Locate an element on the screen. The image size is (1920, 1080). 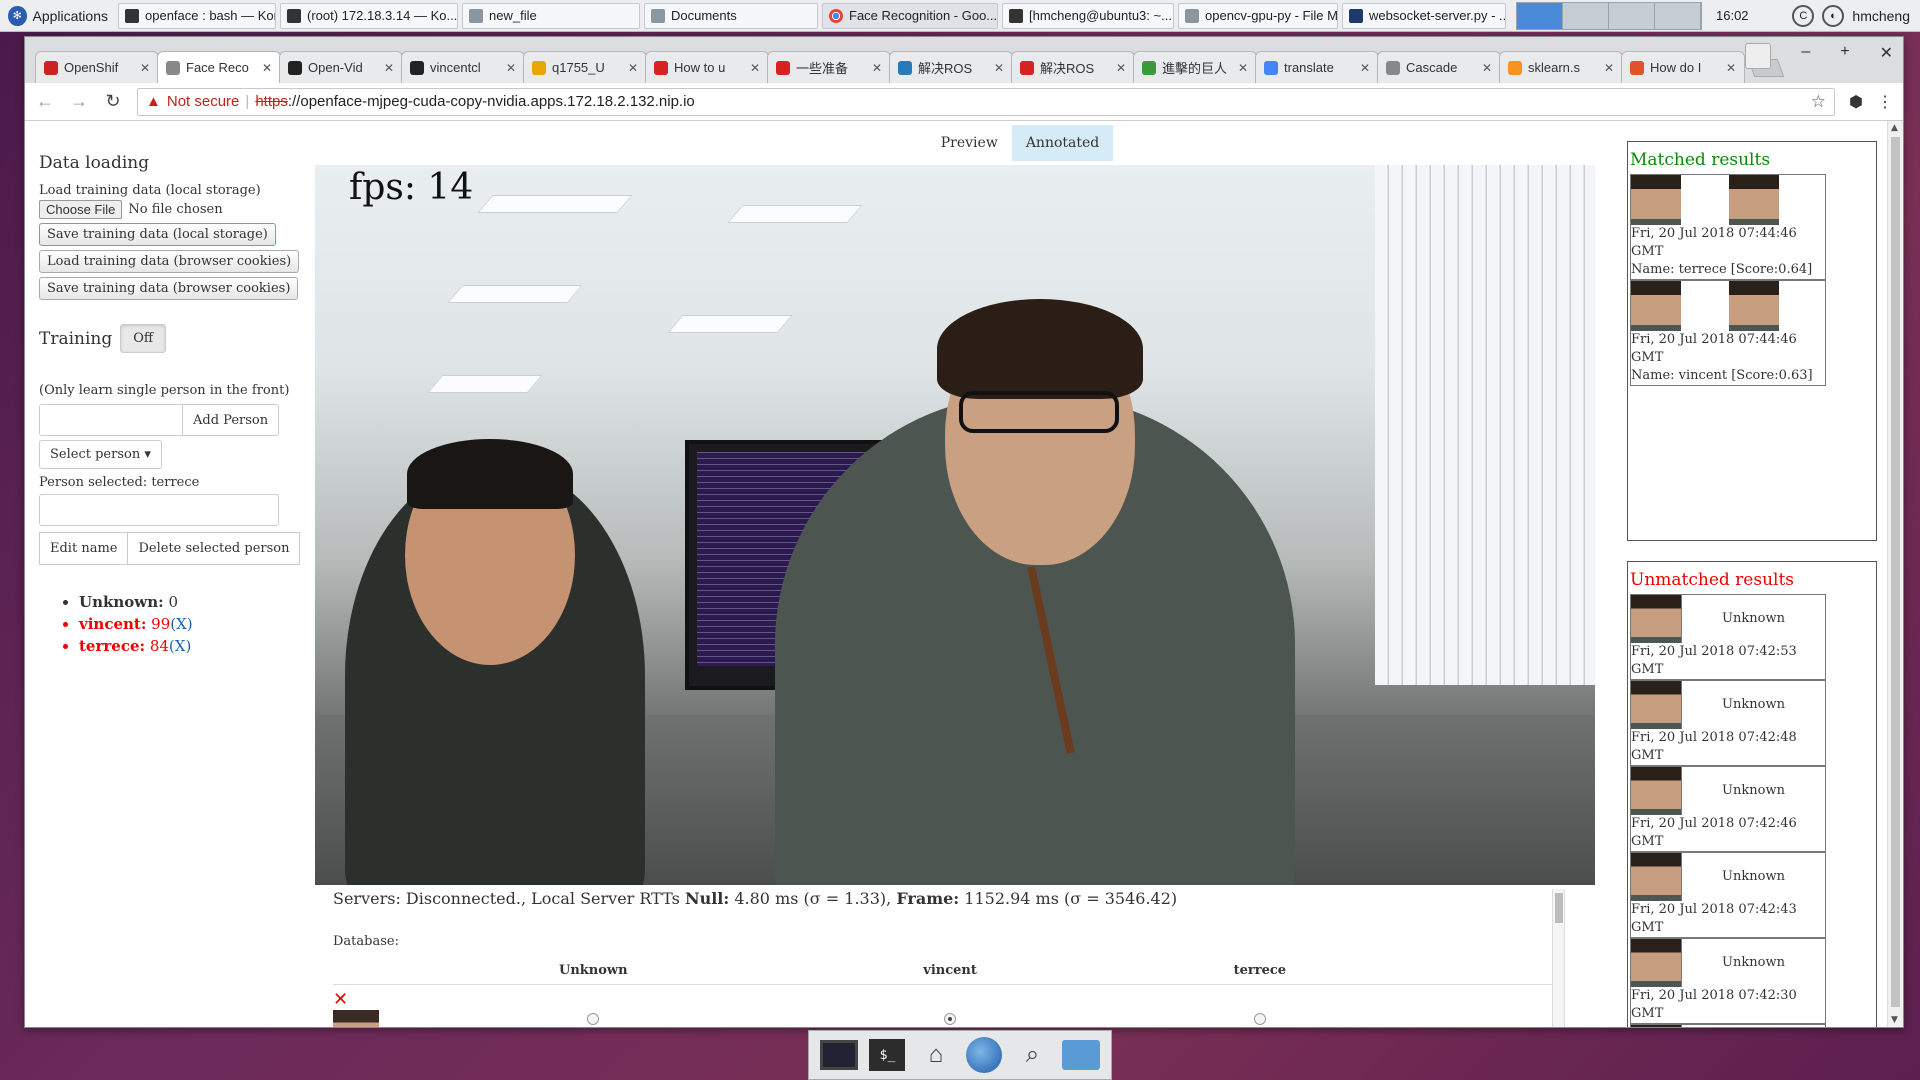
browser-tab-2: Open-Vid ✕ is located at coordinates (341, 67).